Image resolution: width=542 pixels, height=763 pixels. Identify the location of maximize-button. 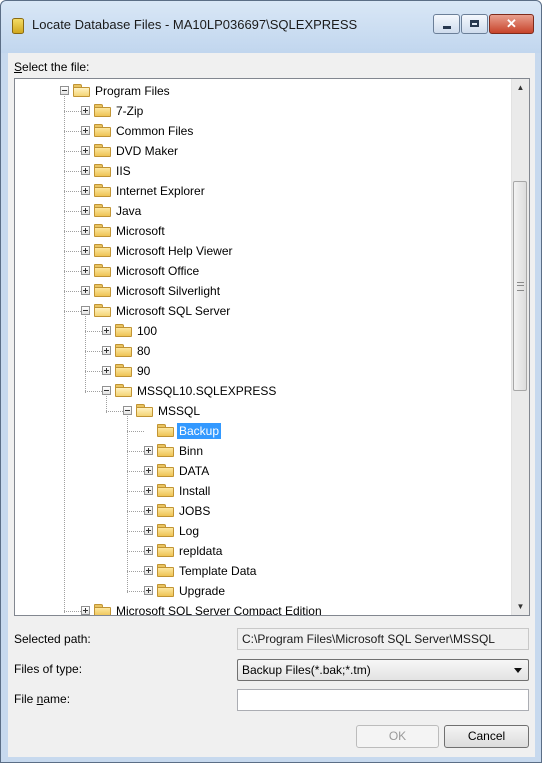
(474, 24).